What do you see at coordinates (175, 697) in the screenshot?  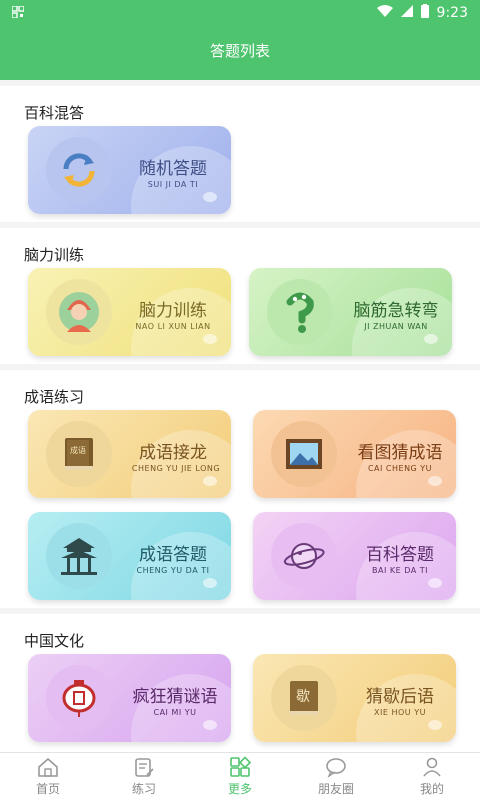 I see `card-title: 疯狂猜谜语` at bounding box center [175, 697].